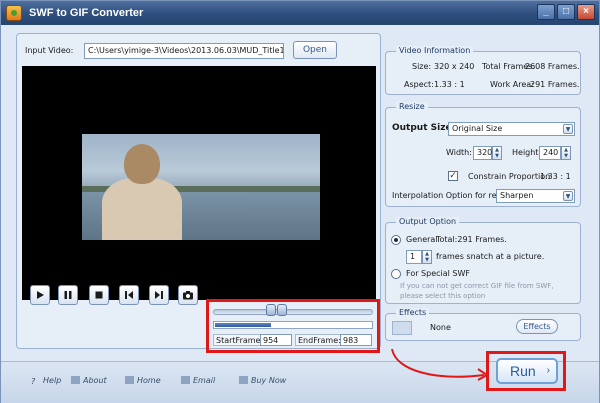 The height and width of the screenshot is (403, 600). I want to click on home-link: Home, so click(143, 380).